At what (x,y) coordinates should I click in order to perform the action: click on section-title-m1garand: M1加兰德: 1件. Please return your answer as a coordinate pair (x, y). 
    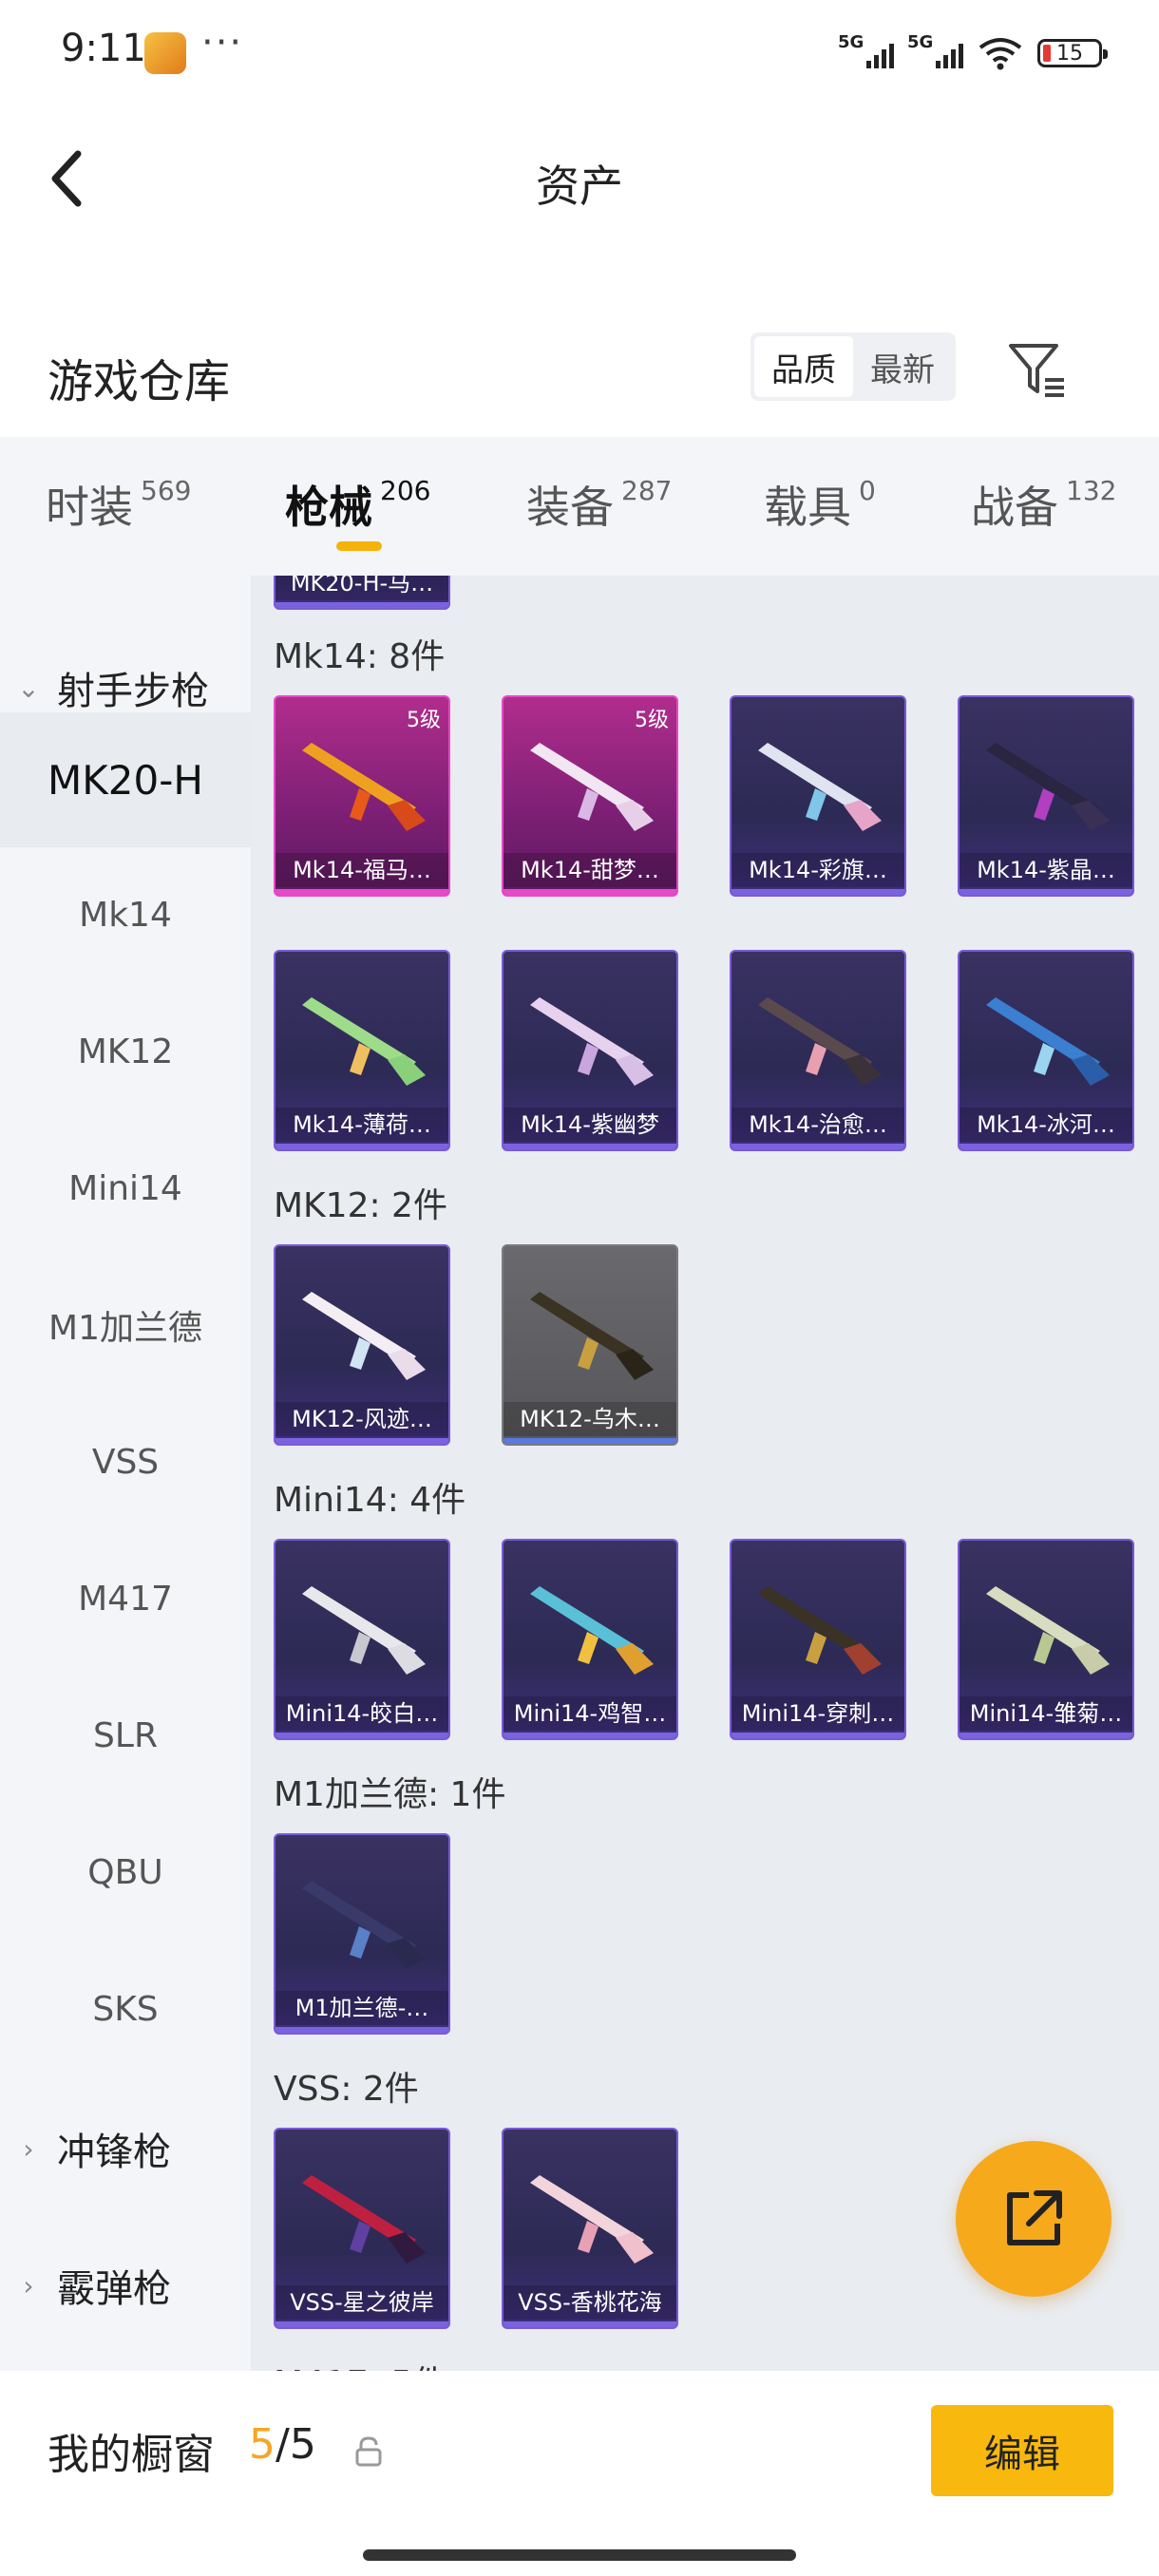
    Looking at the image, I should click on (390, 1794).